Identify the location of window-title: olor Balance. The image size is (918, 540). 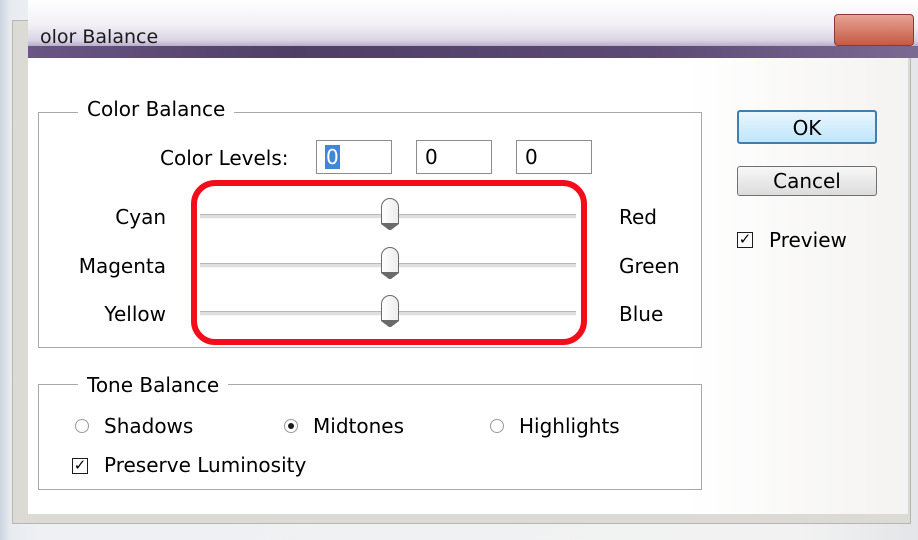
(99, 37).